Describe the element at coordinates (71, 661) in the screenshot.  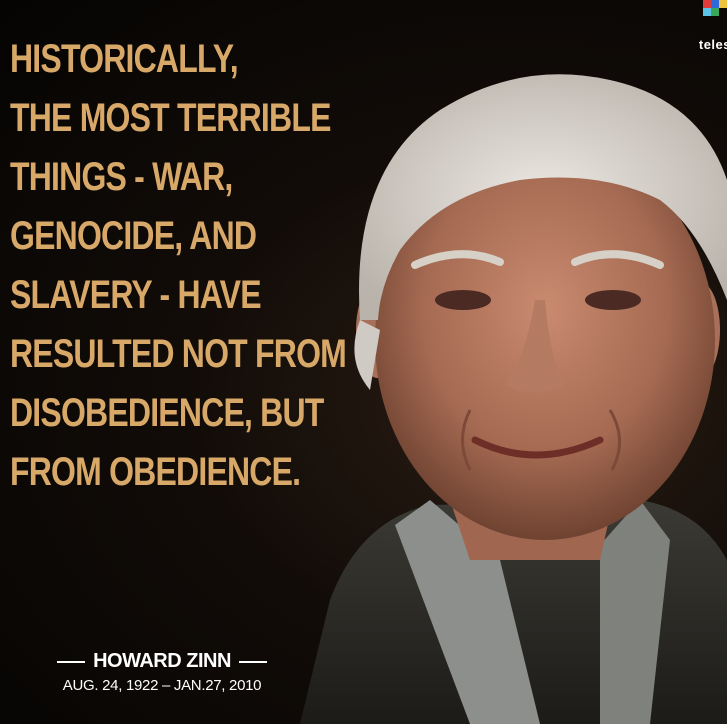
I see `left-dash` at that location.